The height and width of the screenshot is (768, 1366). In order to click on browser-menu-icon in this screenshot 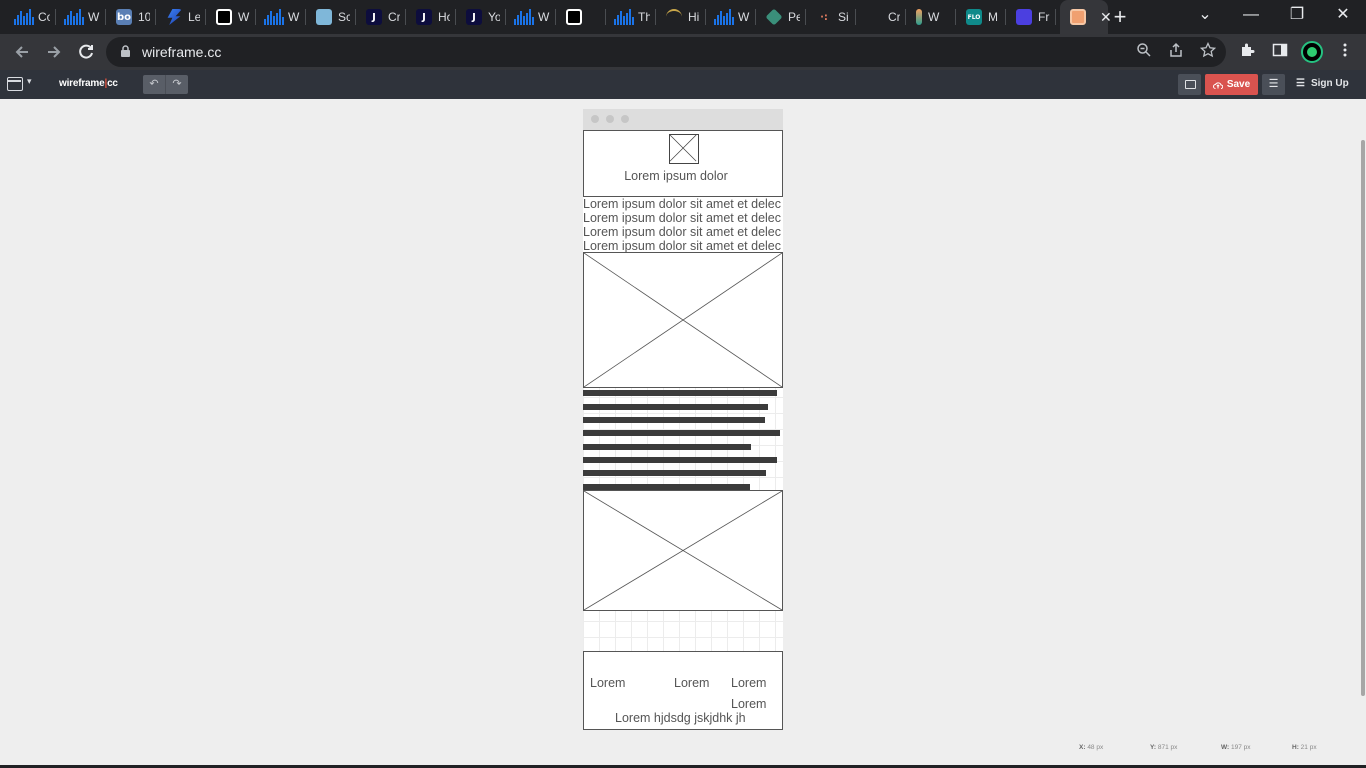, I will do `click(1345, 52)`.